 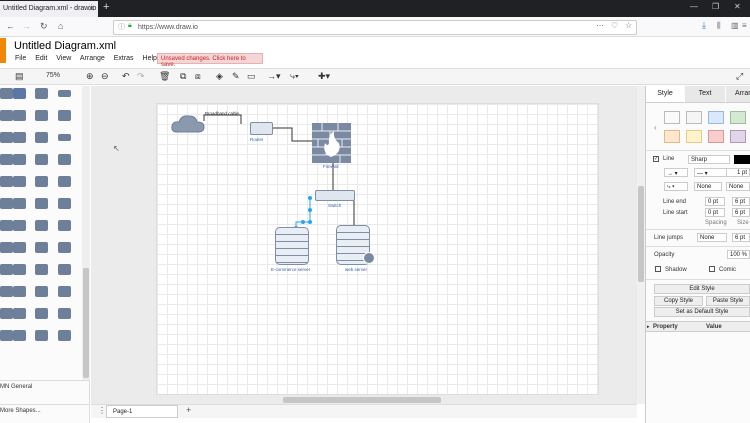 I want to click on tab-arrange: Arrange, so click(x=738, y=94).